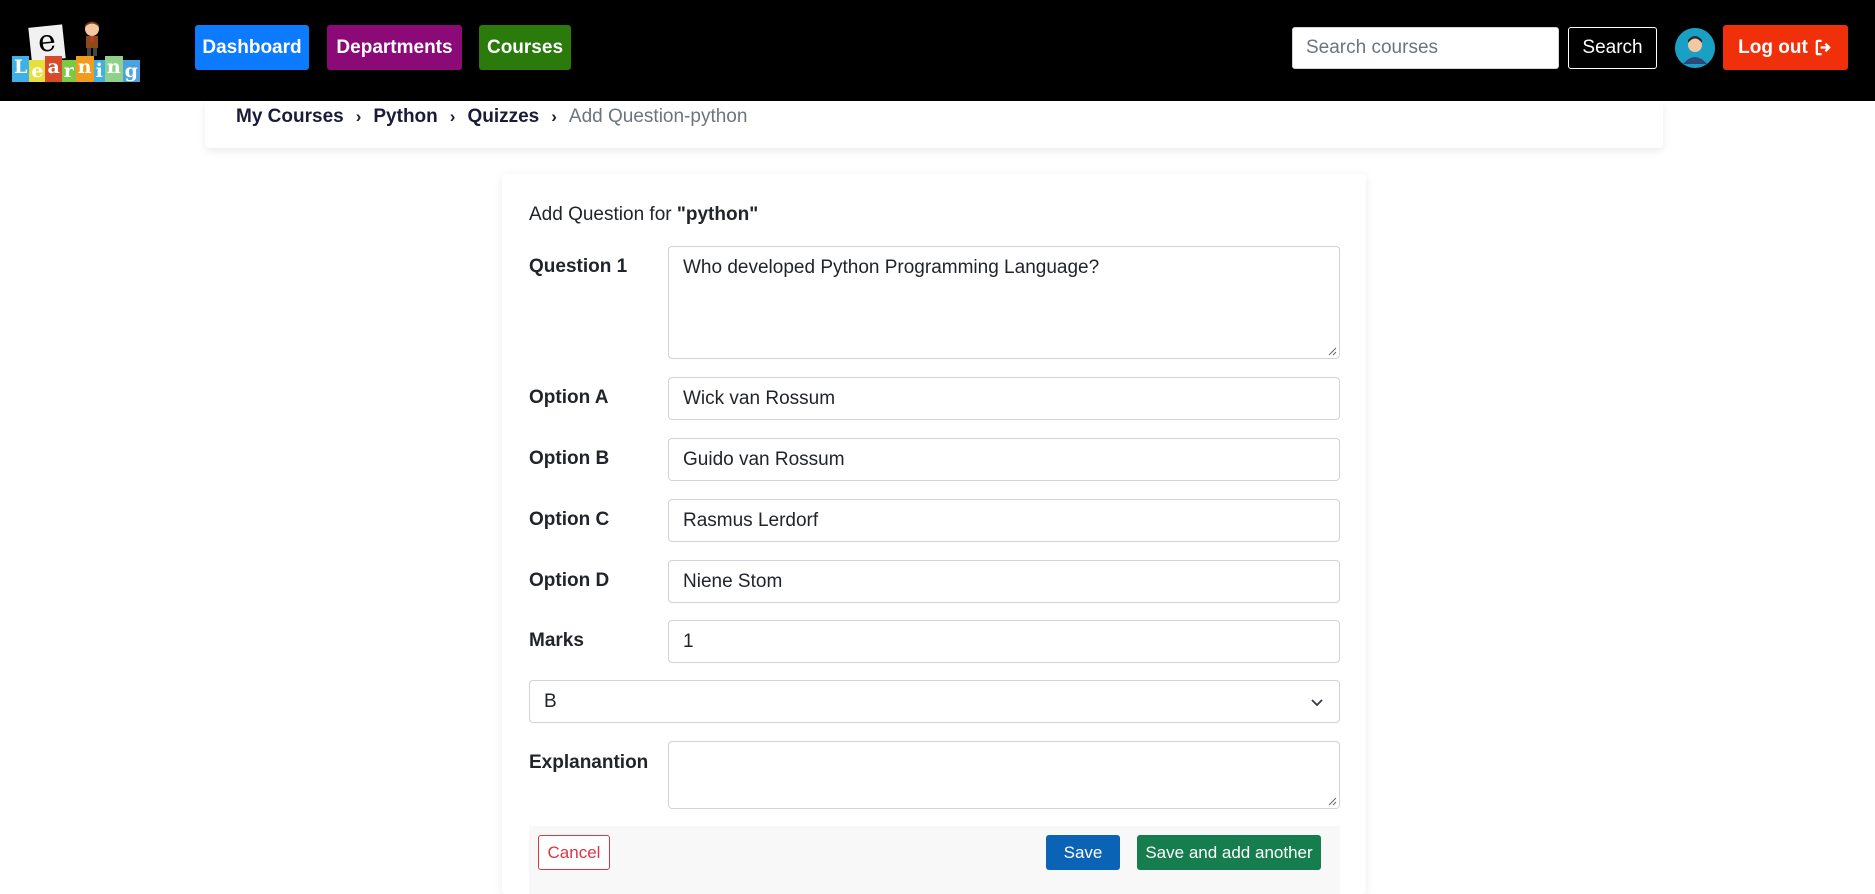 The height and width of the screenshot is (894, 1875). What do you see at coordinates (21, 69) in the screenshot?
I see `logo-letter: L` at bounding box center [21, 69].